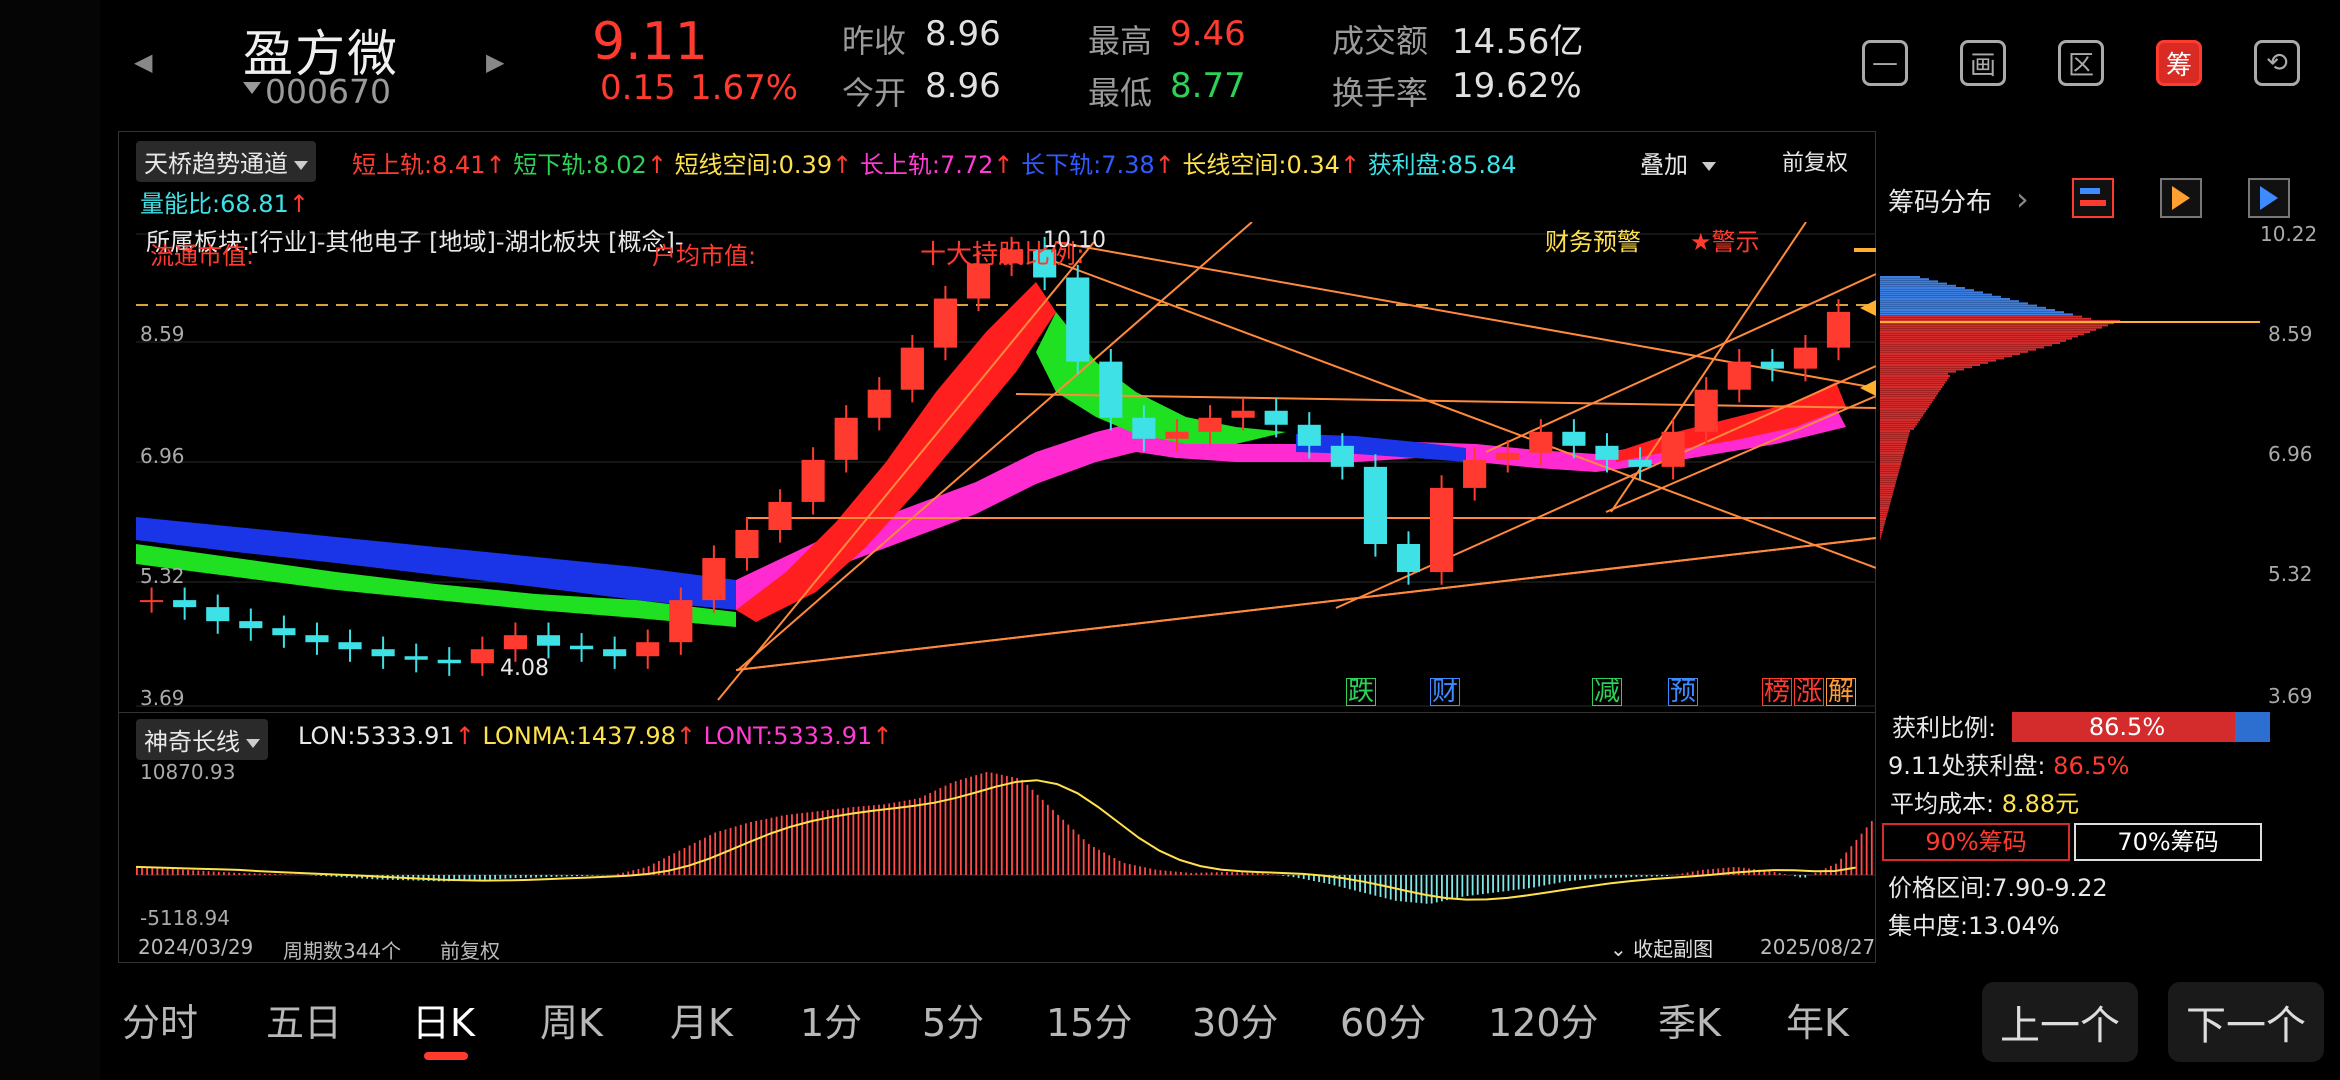  What do you see at coordinates (2127, 727) in the screenshot?
I see `profit-ratio-value: 86.5%` at bounding box center [2127, 727].